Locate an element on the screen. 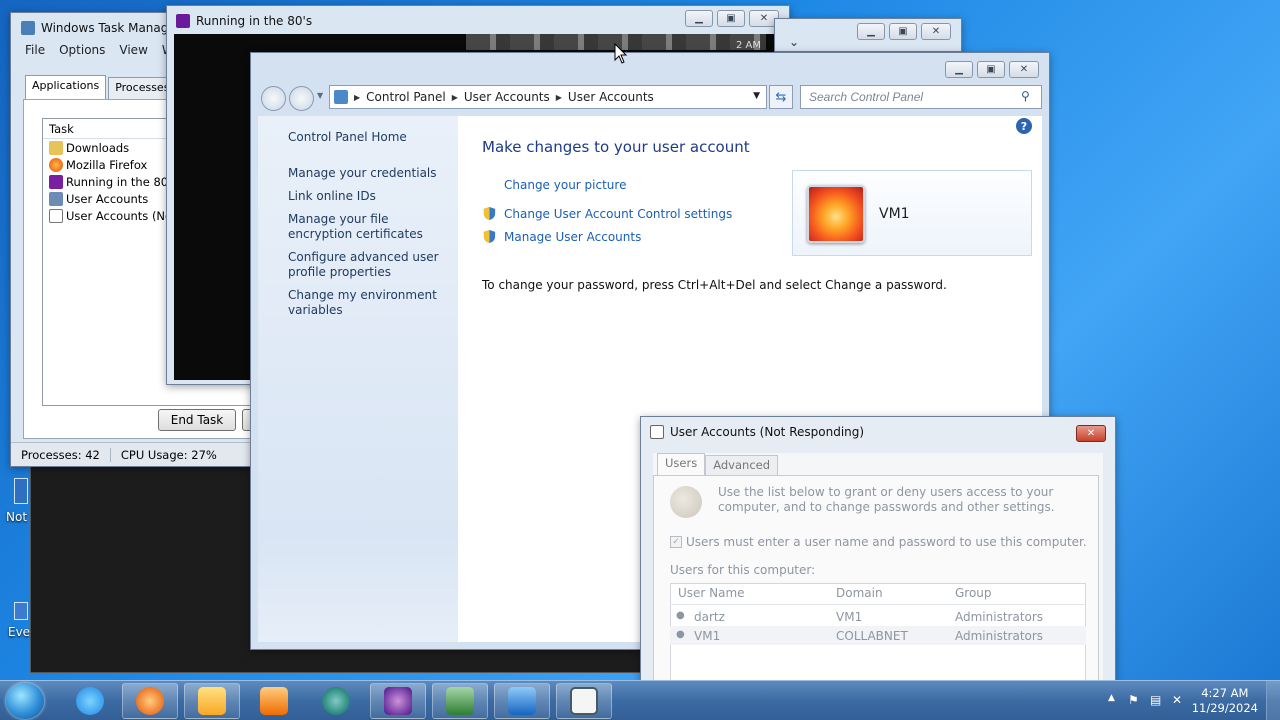 Image resolution: width=1280 pixels, height=720 pixels. environment-variables-link: Change my environment variables is located at coordinates (368, 303).